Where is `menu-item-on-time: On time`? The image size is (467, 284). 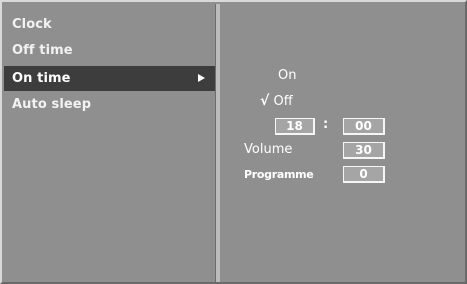
menu-item-on-time: On time is located at coordinates (109, 78).